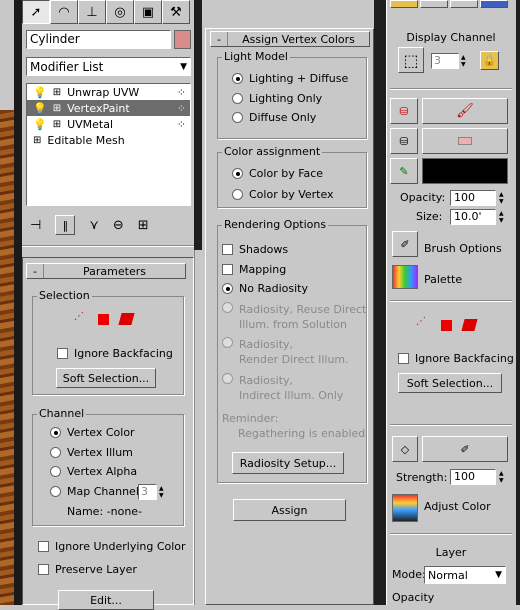  What do you see at coordinates (411, 60) in the screenshot?
I see `display-channel-cube-icon: ⬚` at bounding box center [411, 60].